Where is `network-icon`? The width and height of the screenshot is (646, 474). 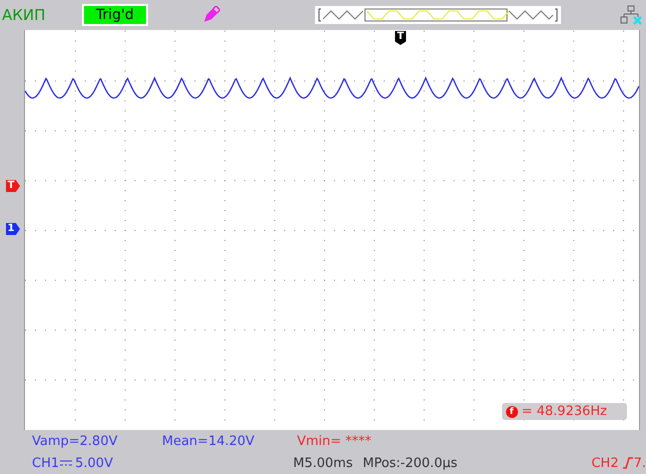 network-icon is located at coordinates (631, 15).